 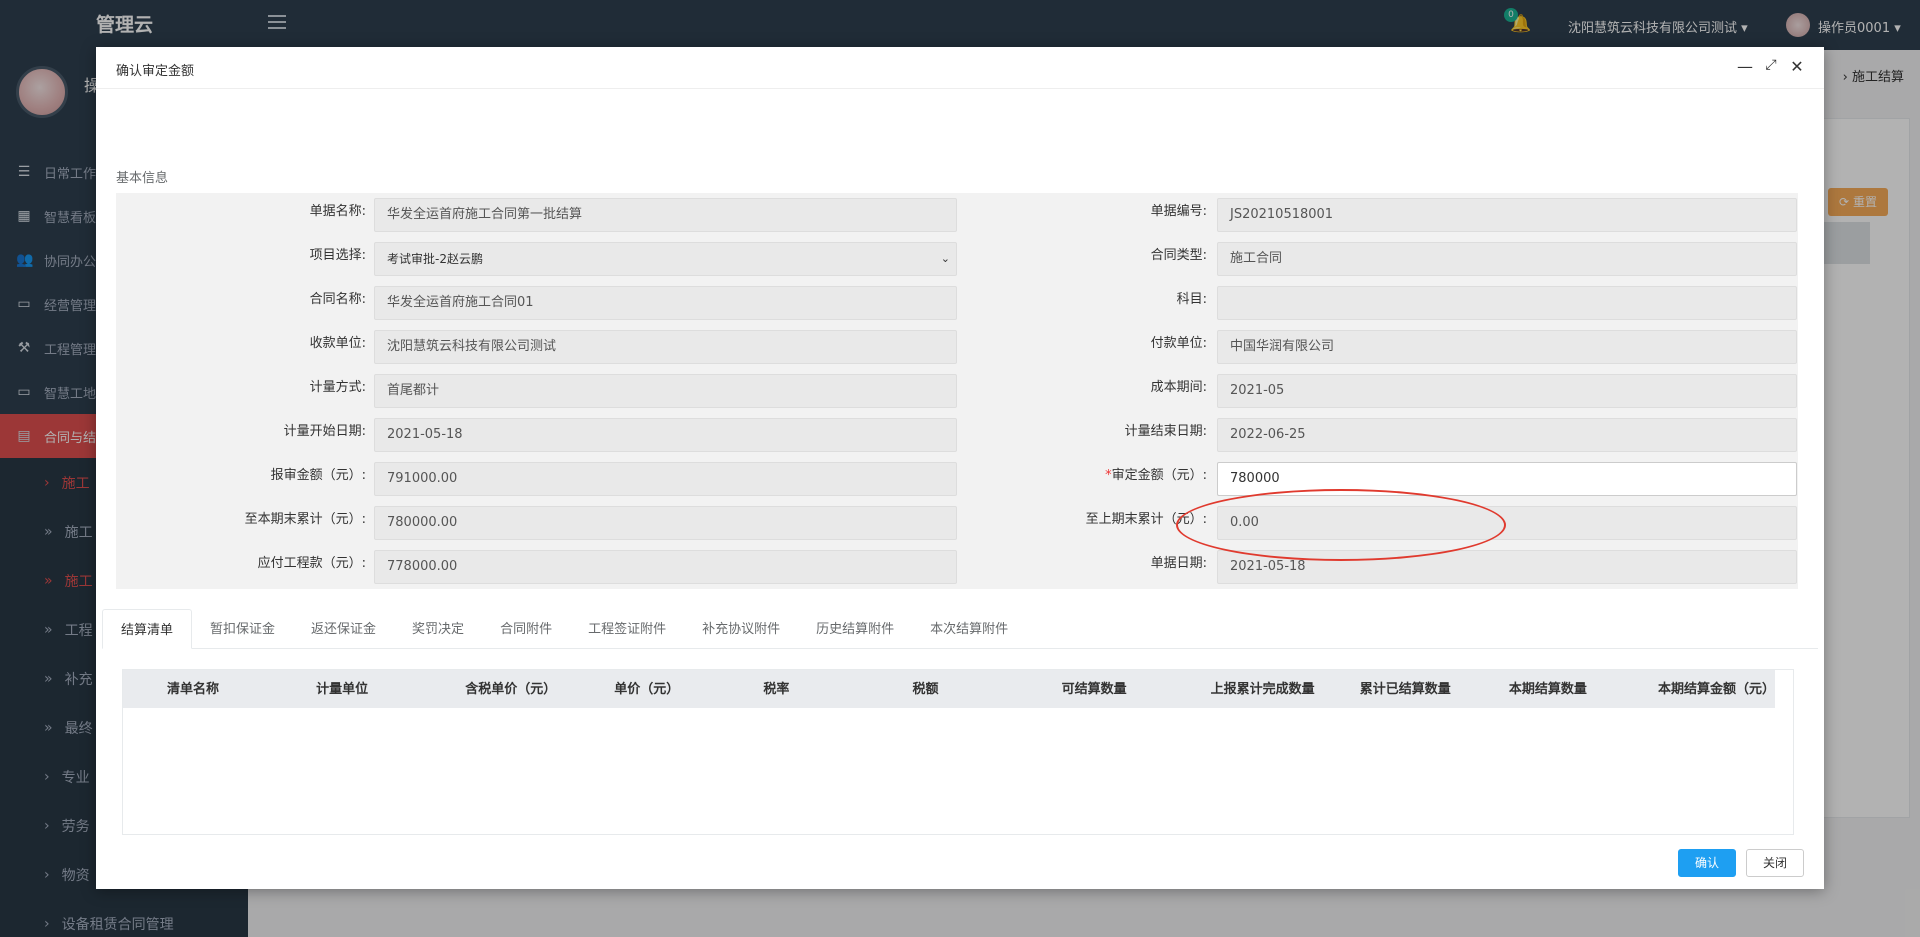 What do you see at coordinates (1507, 391) in the screenshot?
I see `cost-period-field: 2021-05` at bounding box center [1507, 391].